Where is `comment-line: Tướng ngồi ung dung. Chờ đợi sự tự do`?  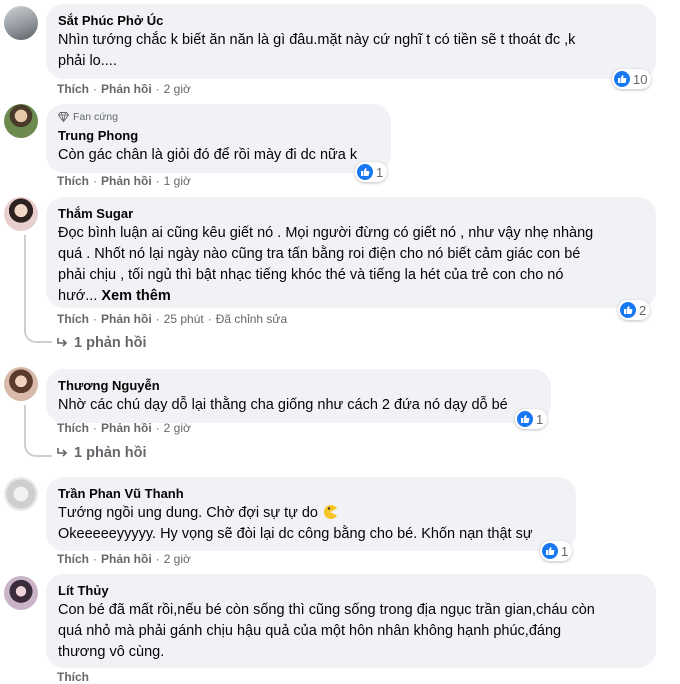 comment-line: Tướng ngồi ung dung. Chờ đợi sự tự do is located at coordinates (311, 513).